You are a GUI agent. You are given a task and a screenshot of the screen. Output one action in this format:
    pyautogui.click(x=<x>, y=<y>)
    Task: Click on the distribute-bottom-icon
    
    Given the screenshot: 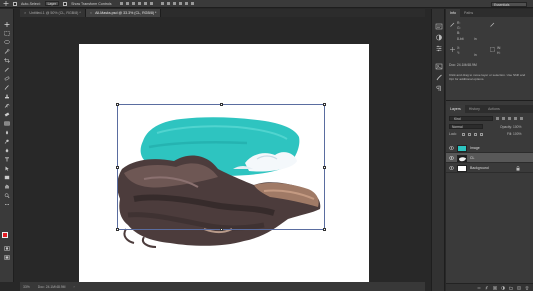 What is the action you would take?
    pyautogui.click(x=174, y=3)
    